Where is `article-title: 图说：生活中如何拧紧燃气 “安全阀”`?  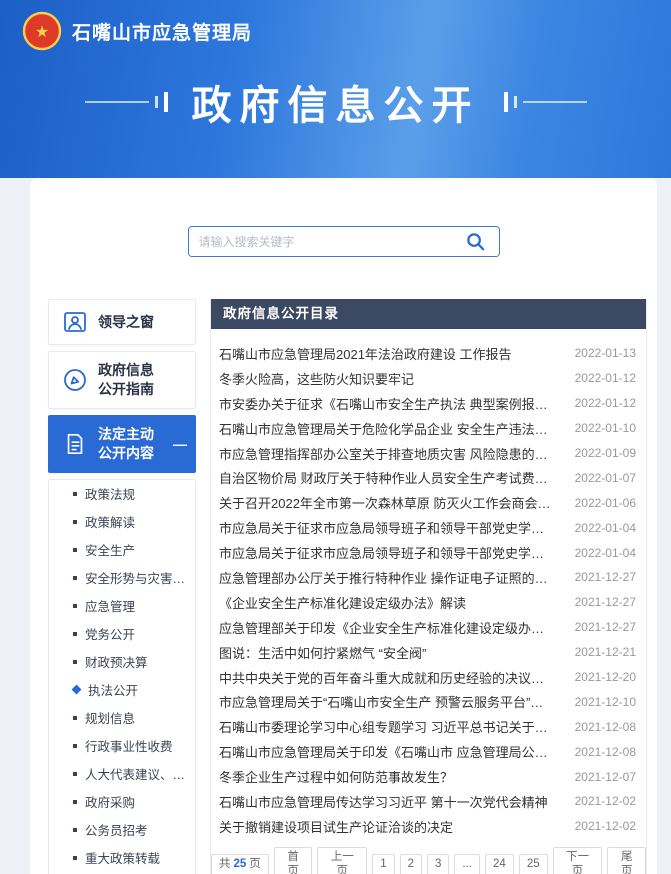
article-title: 图说：生活中如何拧紧燃气 “安全阀” is located at coordinates (387, 652).